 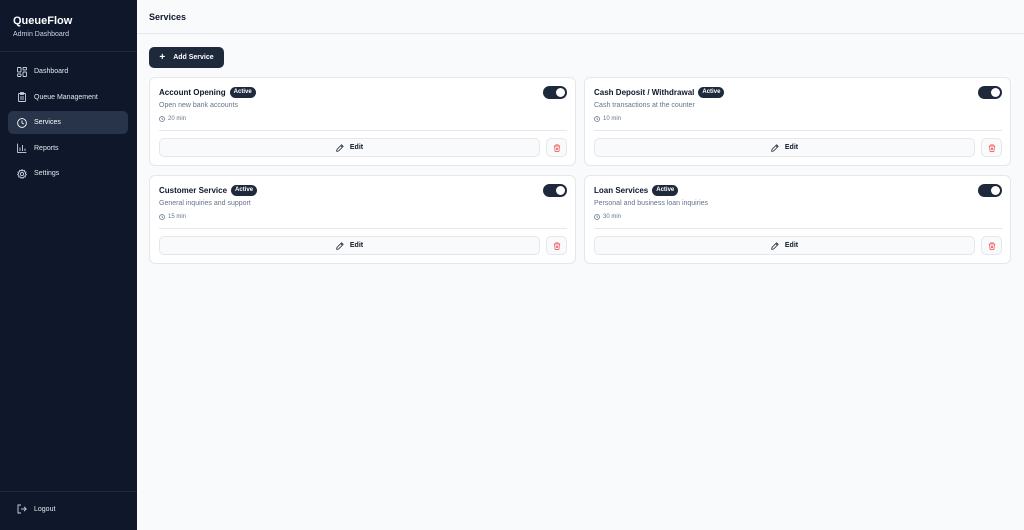 What do you see at coordinates (177, 119) in the screenshot?
I see `duration-text: 20 min` at bounding box center [177, 119].